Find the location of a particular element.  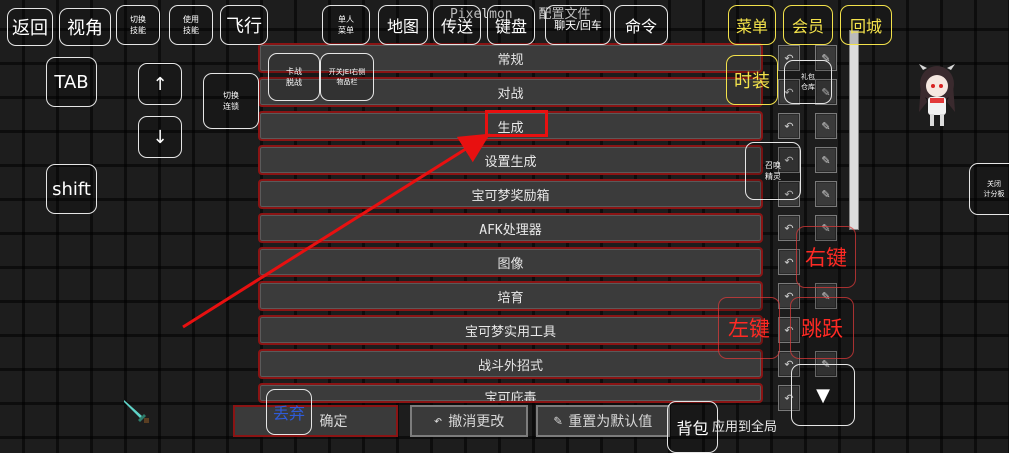

use-skill-button: 使用 技能 is located at coordinates (191, 25).